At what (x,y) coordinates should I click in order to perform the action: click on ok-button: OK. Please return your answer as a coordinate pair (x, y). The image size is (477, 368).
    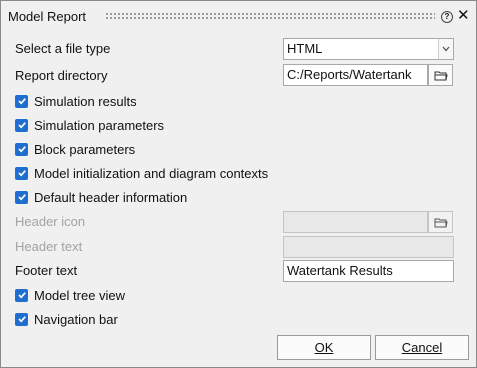
    Looking at the image, I should click on (324, 347).